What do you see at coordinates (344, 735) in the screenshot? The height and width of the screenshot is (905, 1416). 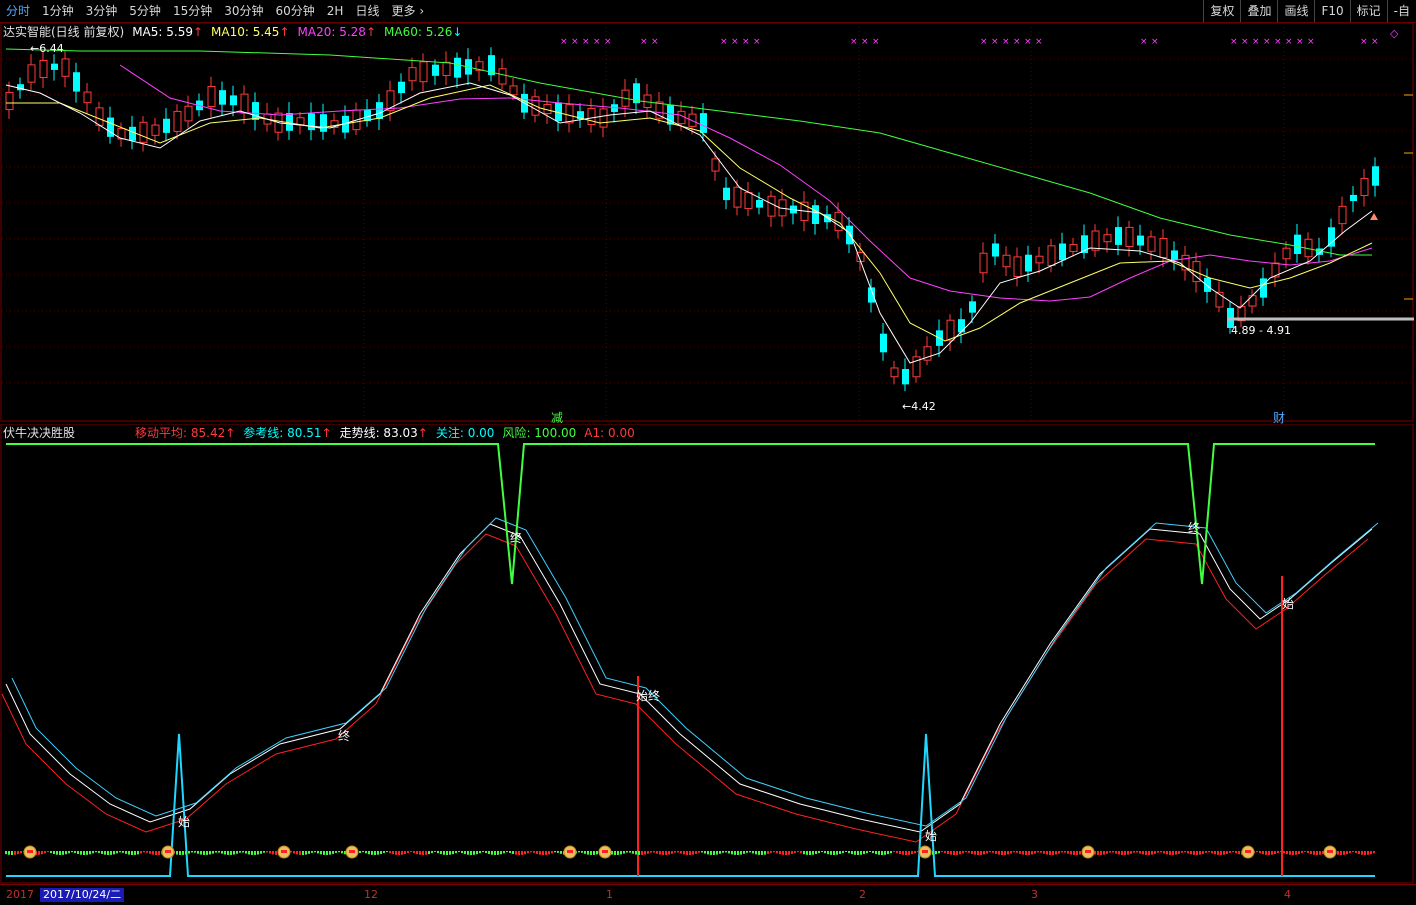 I see `signal-end-label: 终` at bounding box center [344, 735].